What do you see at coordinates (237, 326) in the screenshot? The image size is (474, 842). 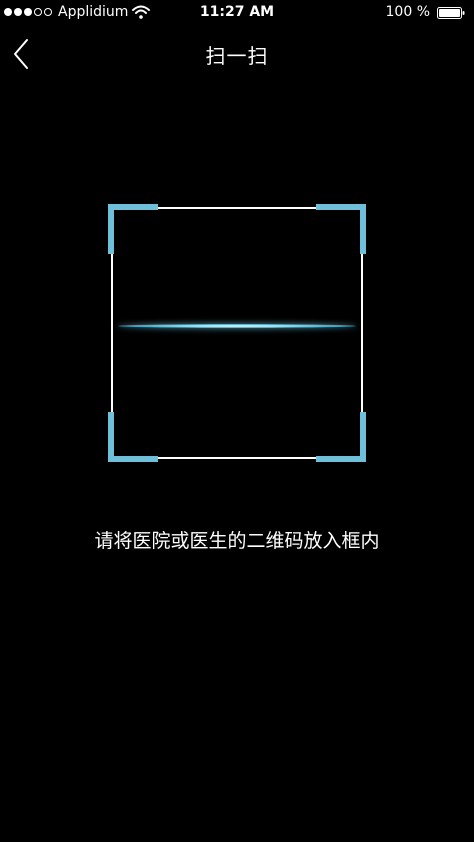 I see `scan-line` at bounding box center [237, 326].